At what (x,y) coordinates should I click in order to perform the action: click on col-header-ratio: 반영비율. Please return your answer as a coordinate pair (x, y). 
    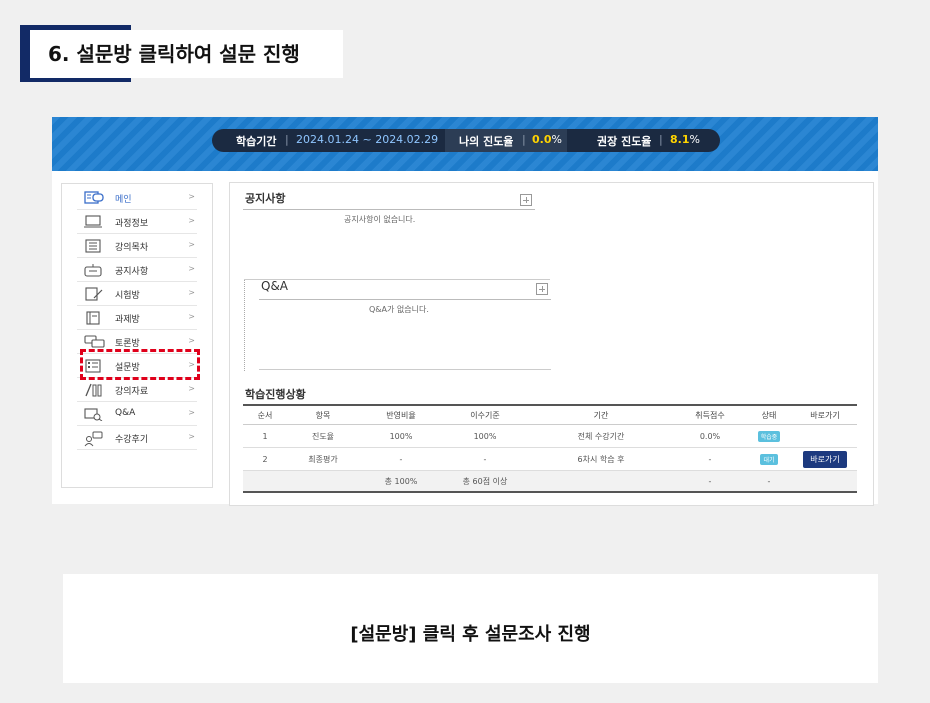
    Looking at the image, I should click on (401, 414).